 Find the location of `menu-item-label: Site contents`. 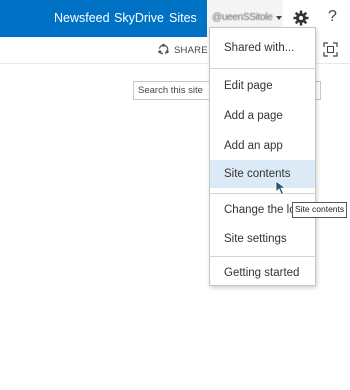

menu-item-label: Site contents is located at coordinates (257, 174).